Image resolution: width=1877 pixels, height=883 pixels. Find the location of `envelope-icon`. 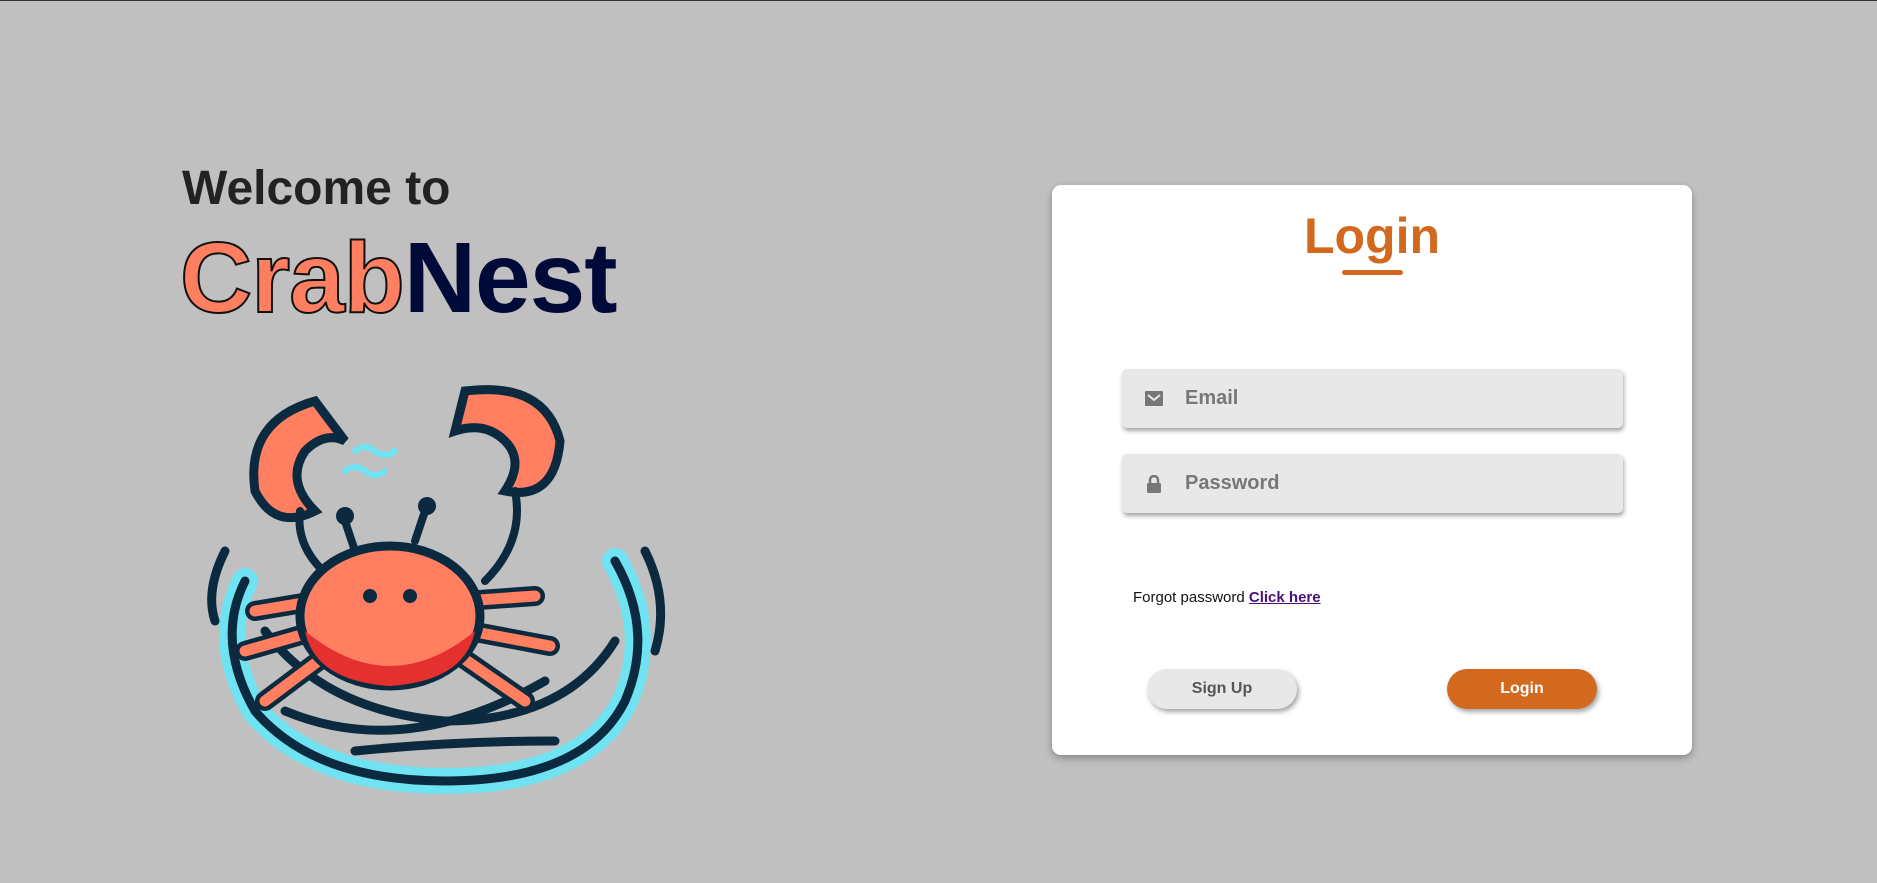

envelope-icon is located at coordinates (1154, 399).